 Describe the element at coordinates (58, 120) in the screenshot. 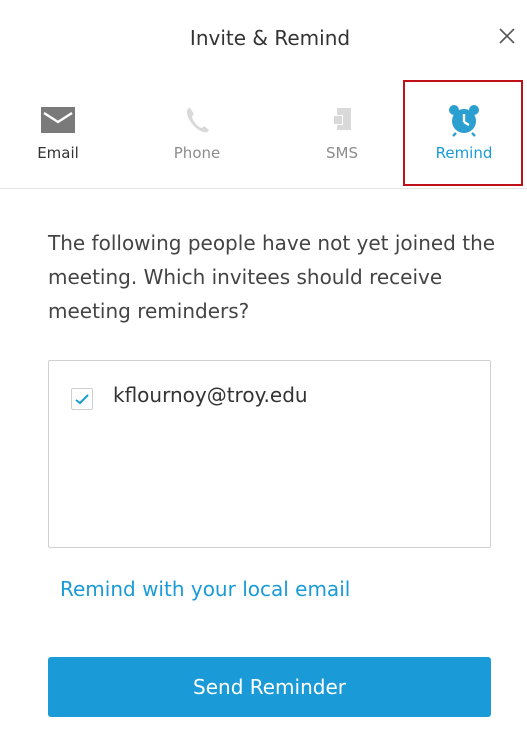

I see `envelope-icon` at that location.